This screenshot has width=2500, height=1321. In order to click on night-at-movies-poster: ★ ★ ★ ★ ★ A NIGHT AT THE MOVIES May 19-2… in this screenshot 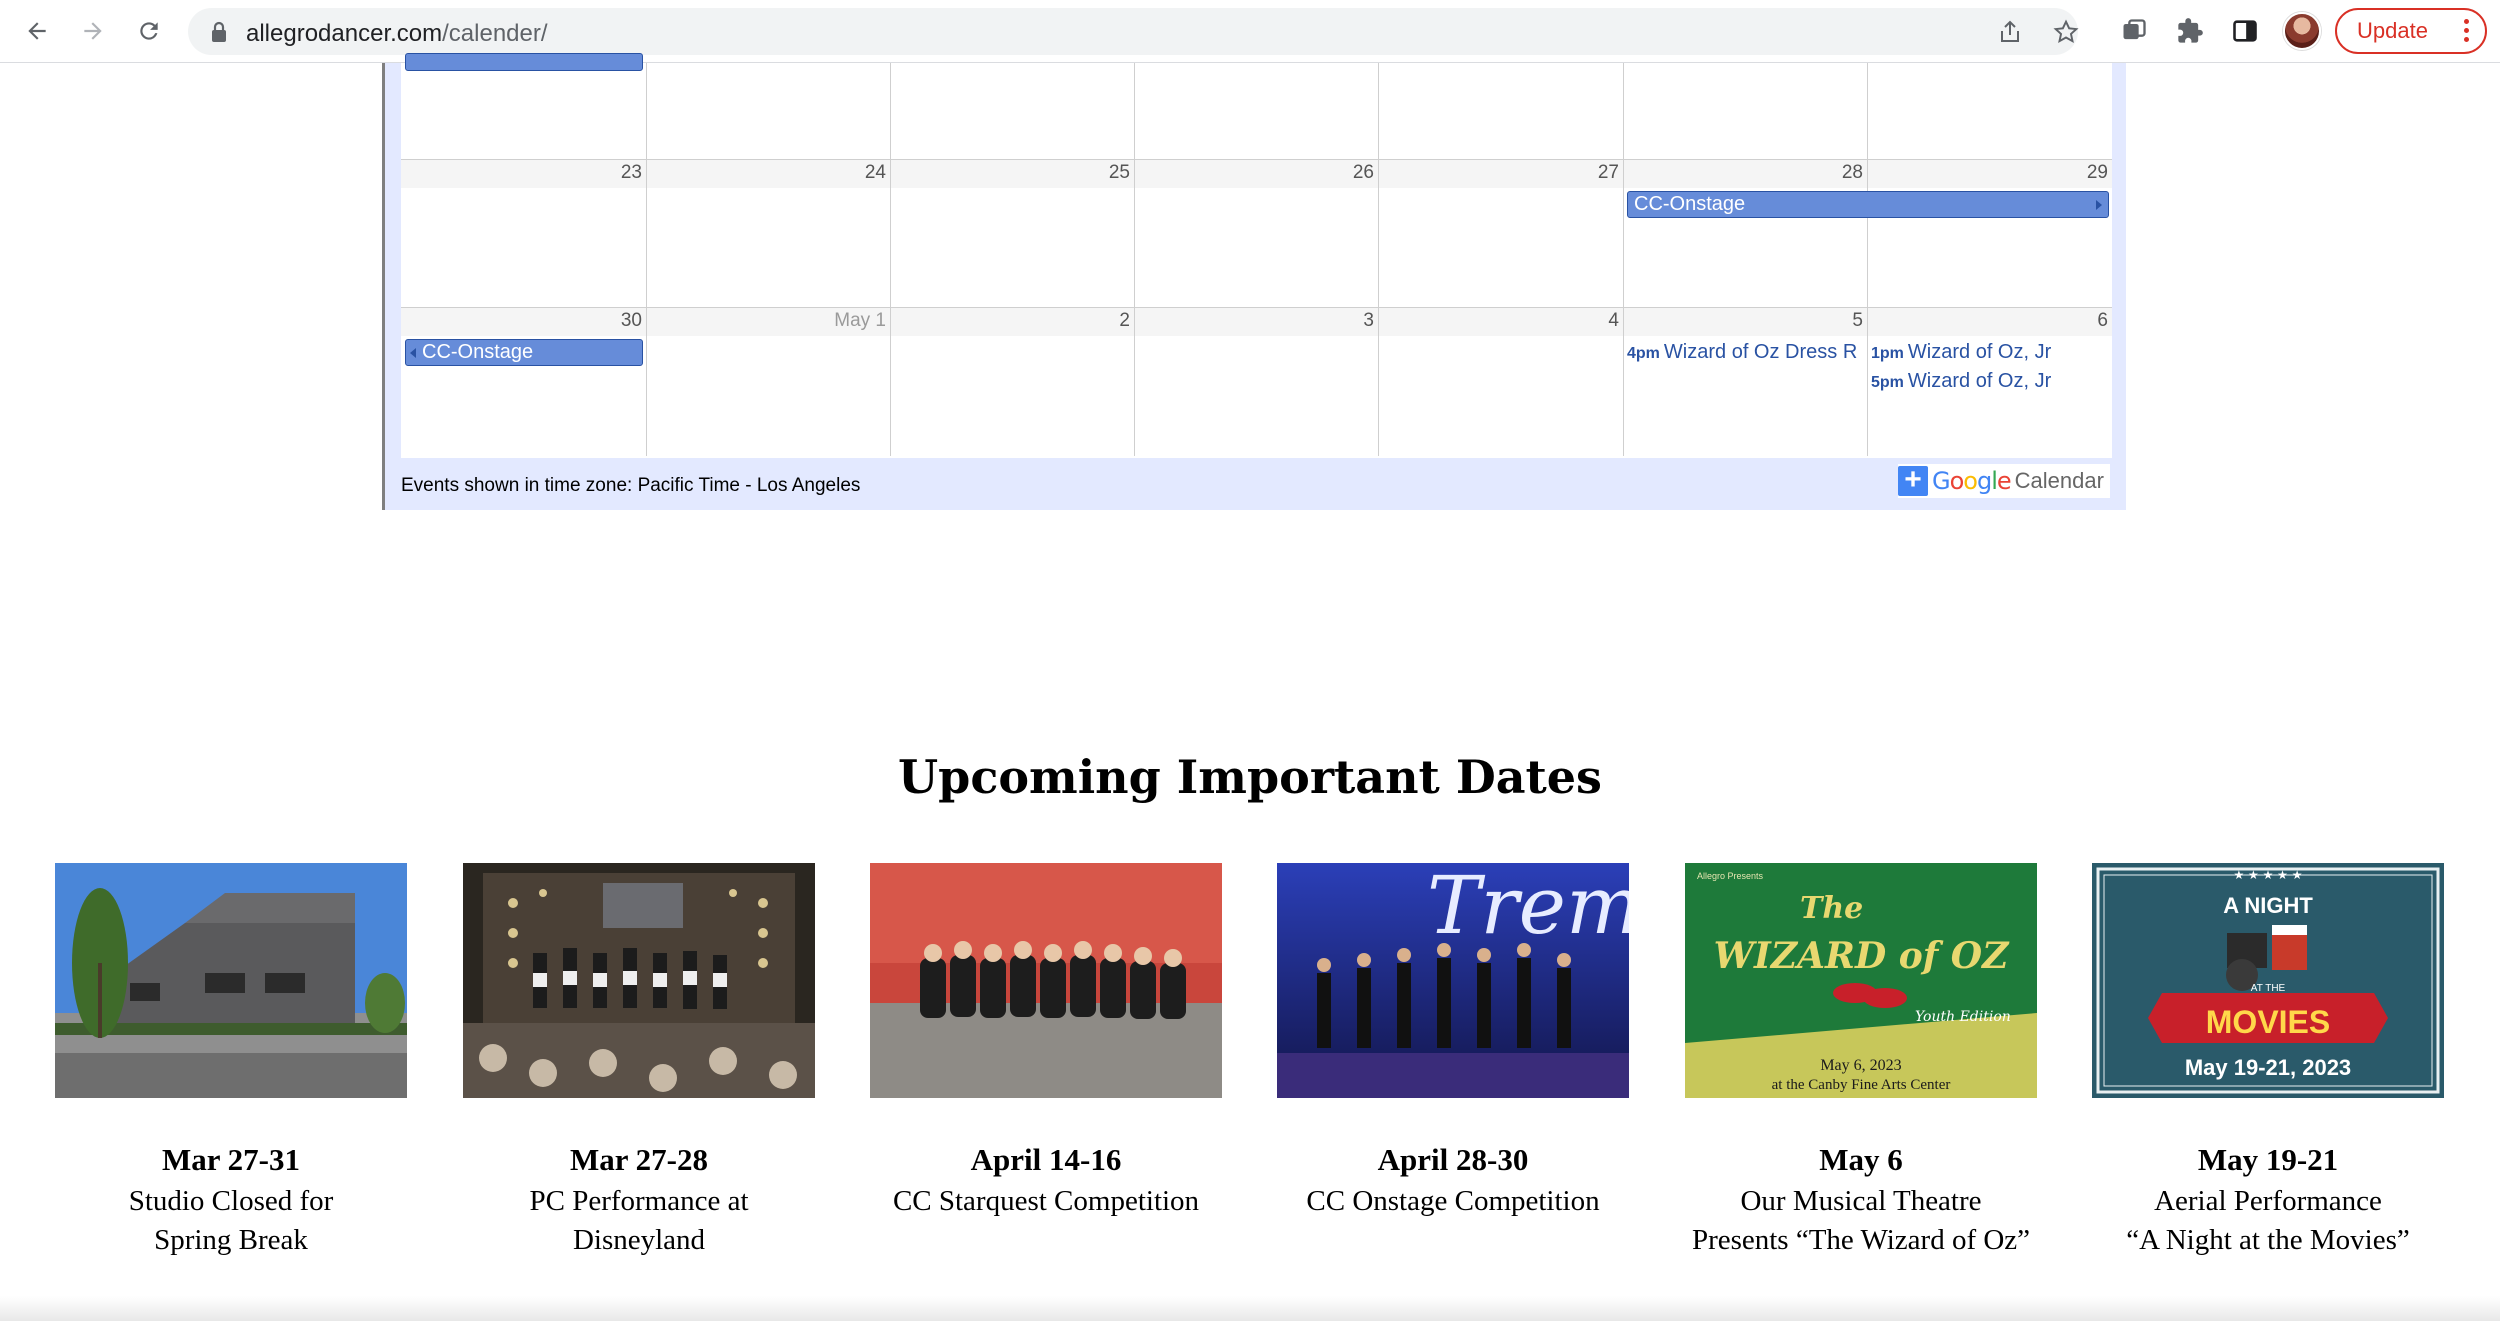, I will do `click(2268, 980)`.